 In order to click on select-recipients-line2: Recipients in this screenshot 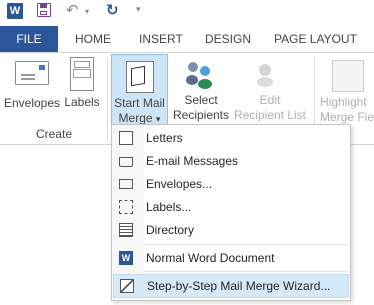, I will do `click(201, 115)`.